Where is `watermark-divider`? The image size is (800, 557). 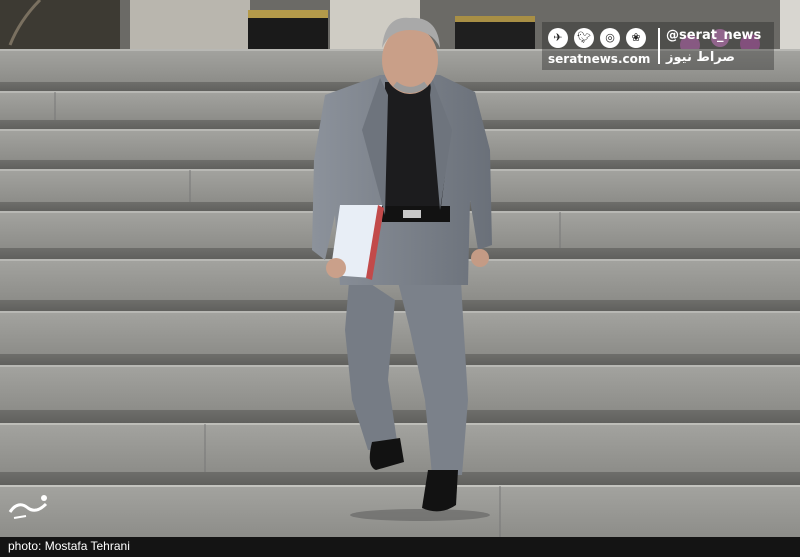
watermark-divider is located at coordinates (659, 46).